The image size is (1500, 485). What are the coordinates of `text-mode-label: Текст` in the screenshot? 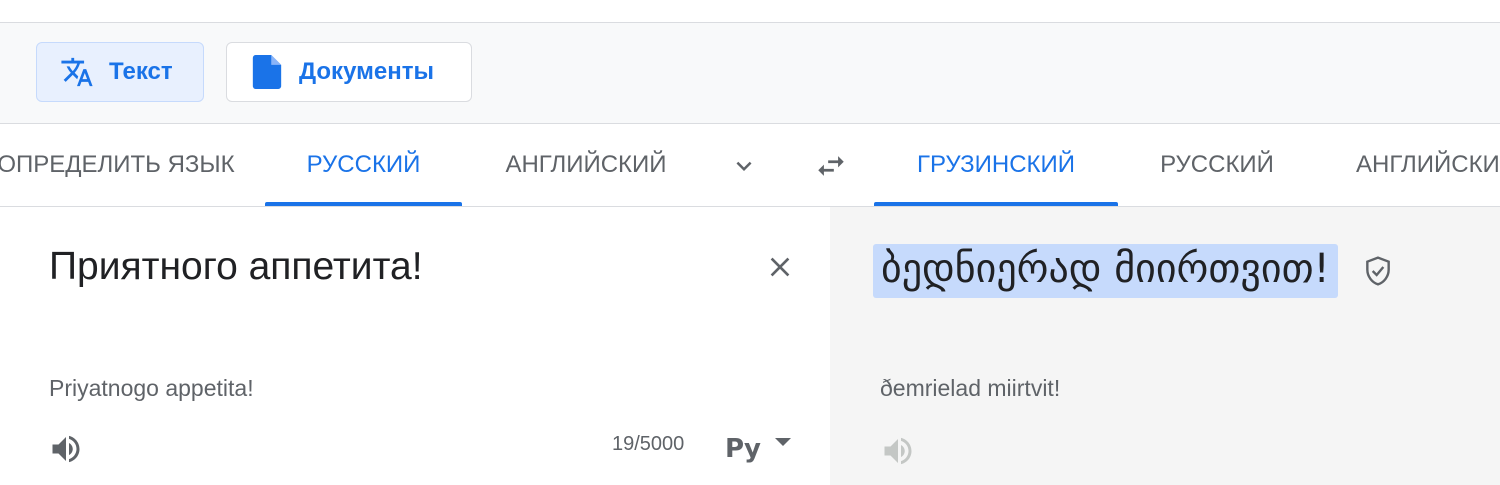 It's located at (141, 71).